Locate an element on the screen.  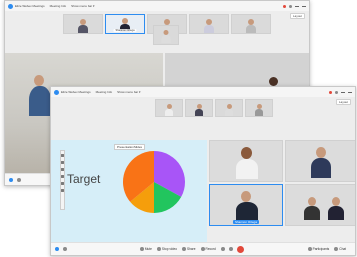
shape-icon is located at coordinates (62, 176).